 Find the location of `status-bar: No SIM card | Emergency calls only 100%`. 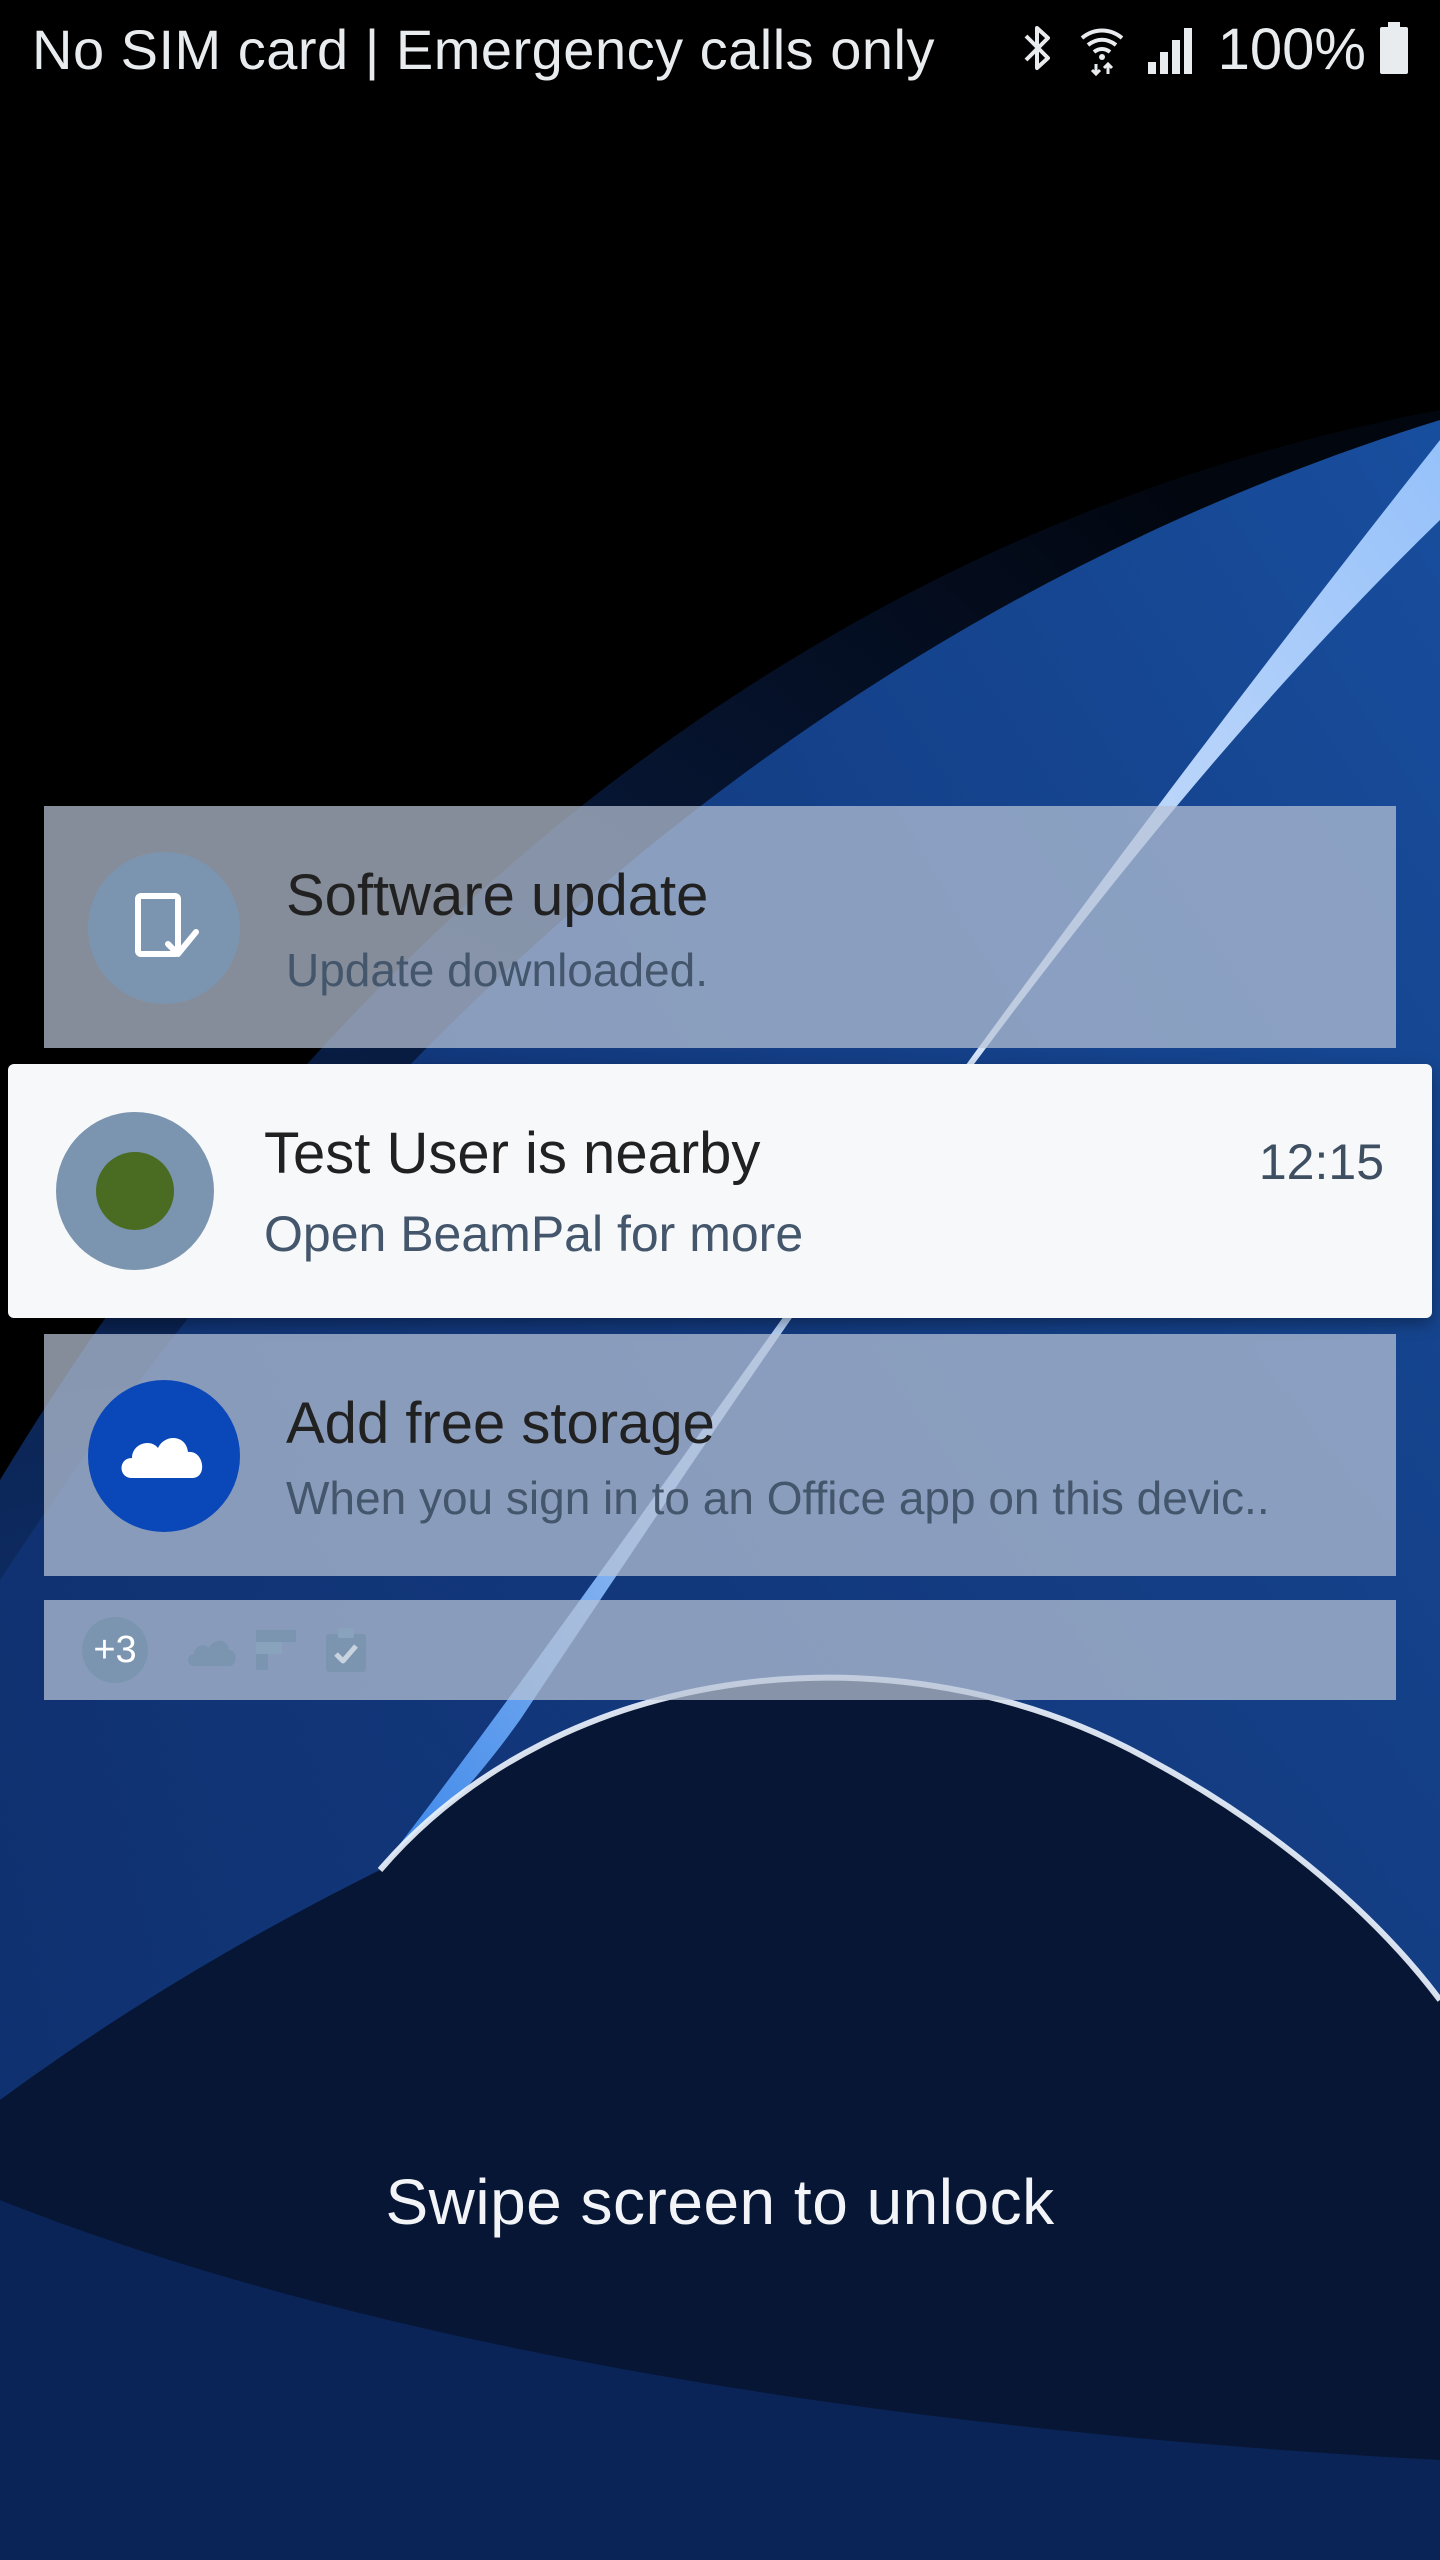

status-bar: No SIM card | Emergency calls only 100% is located at coordinates (720, 50).